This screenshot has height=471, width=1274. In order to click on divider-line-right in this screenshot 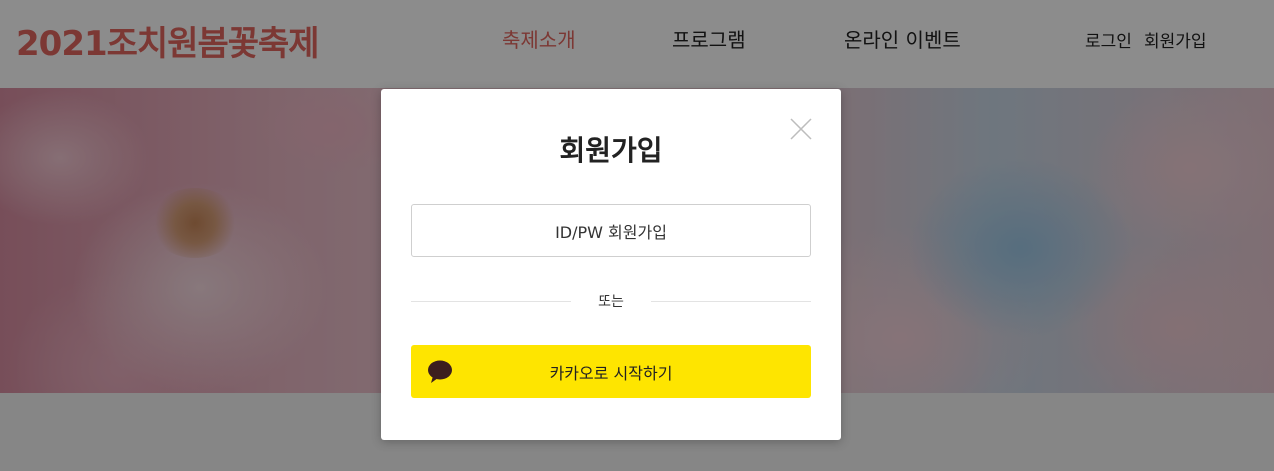, I will do `click(731, 301)`.